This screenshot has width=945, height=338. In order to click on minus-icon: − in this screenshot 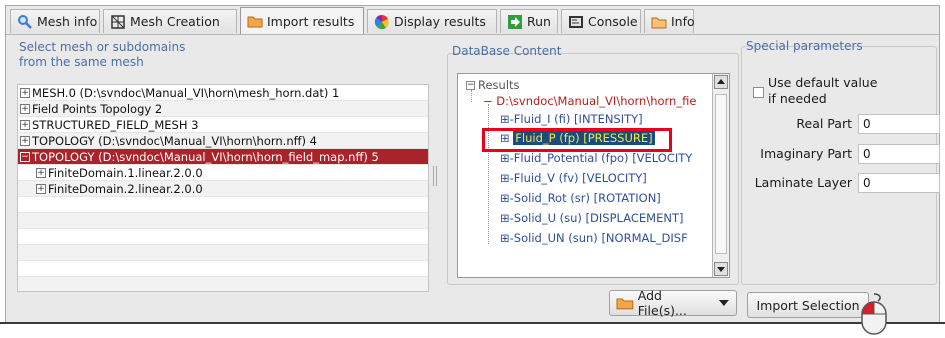, I will do `click(488, 101)`.